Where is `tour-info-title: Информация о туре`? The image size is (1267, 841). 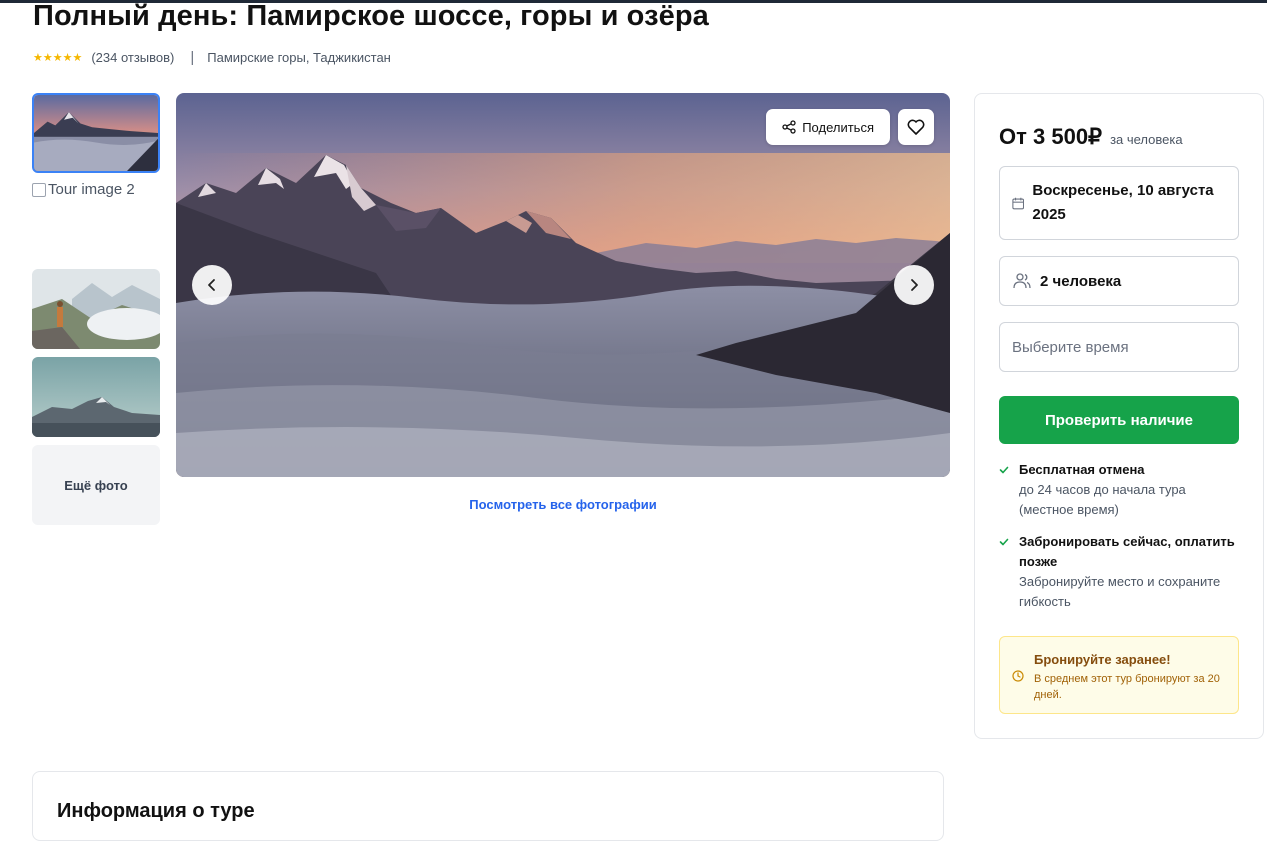 tour-info-title: Информация о туре is located at coordinates (156, 811).